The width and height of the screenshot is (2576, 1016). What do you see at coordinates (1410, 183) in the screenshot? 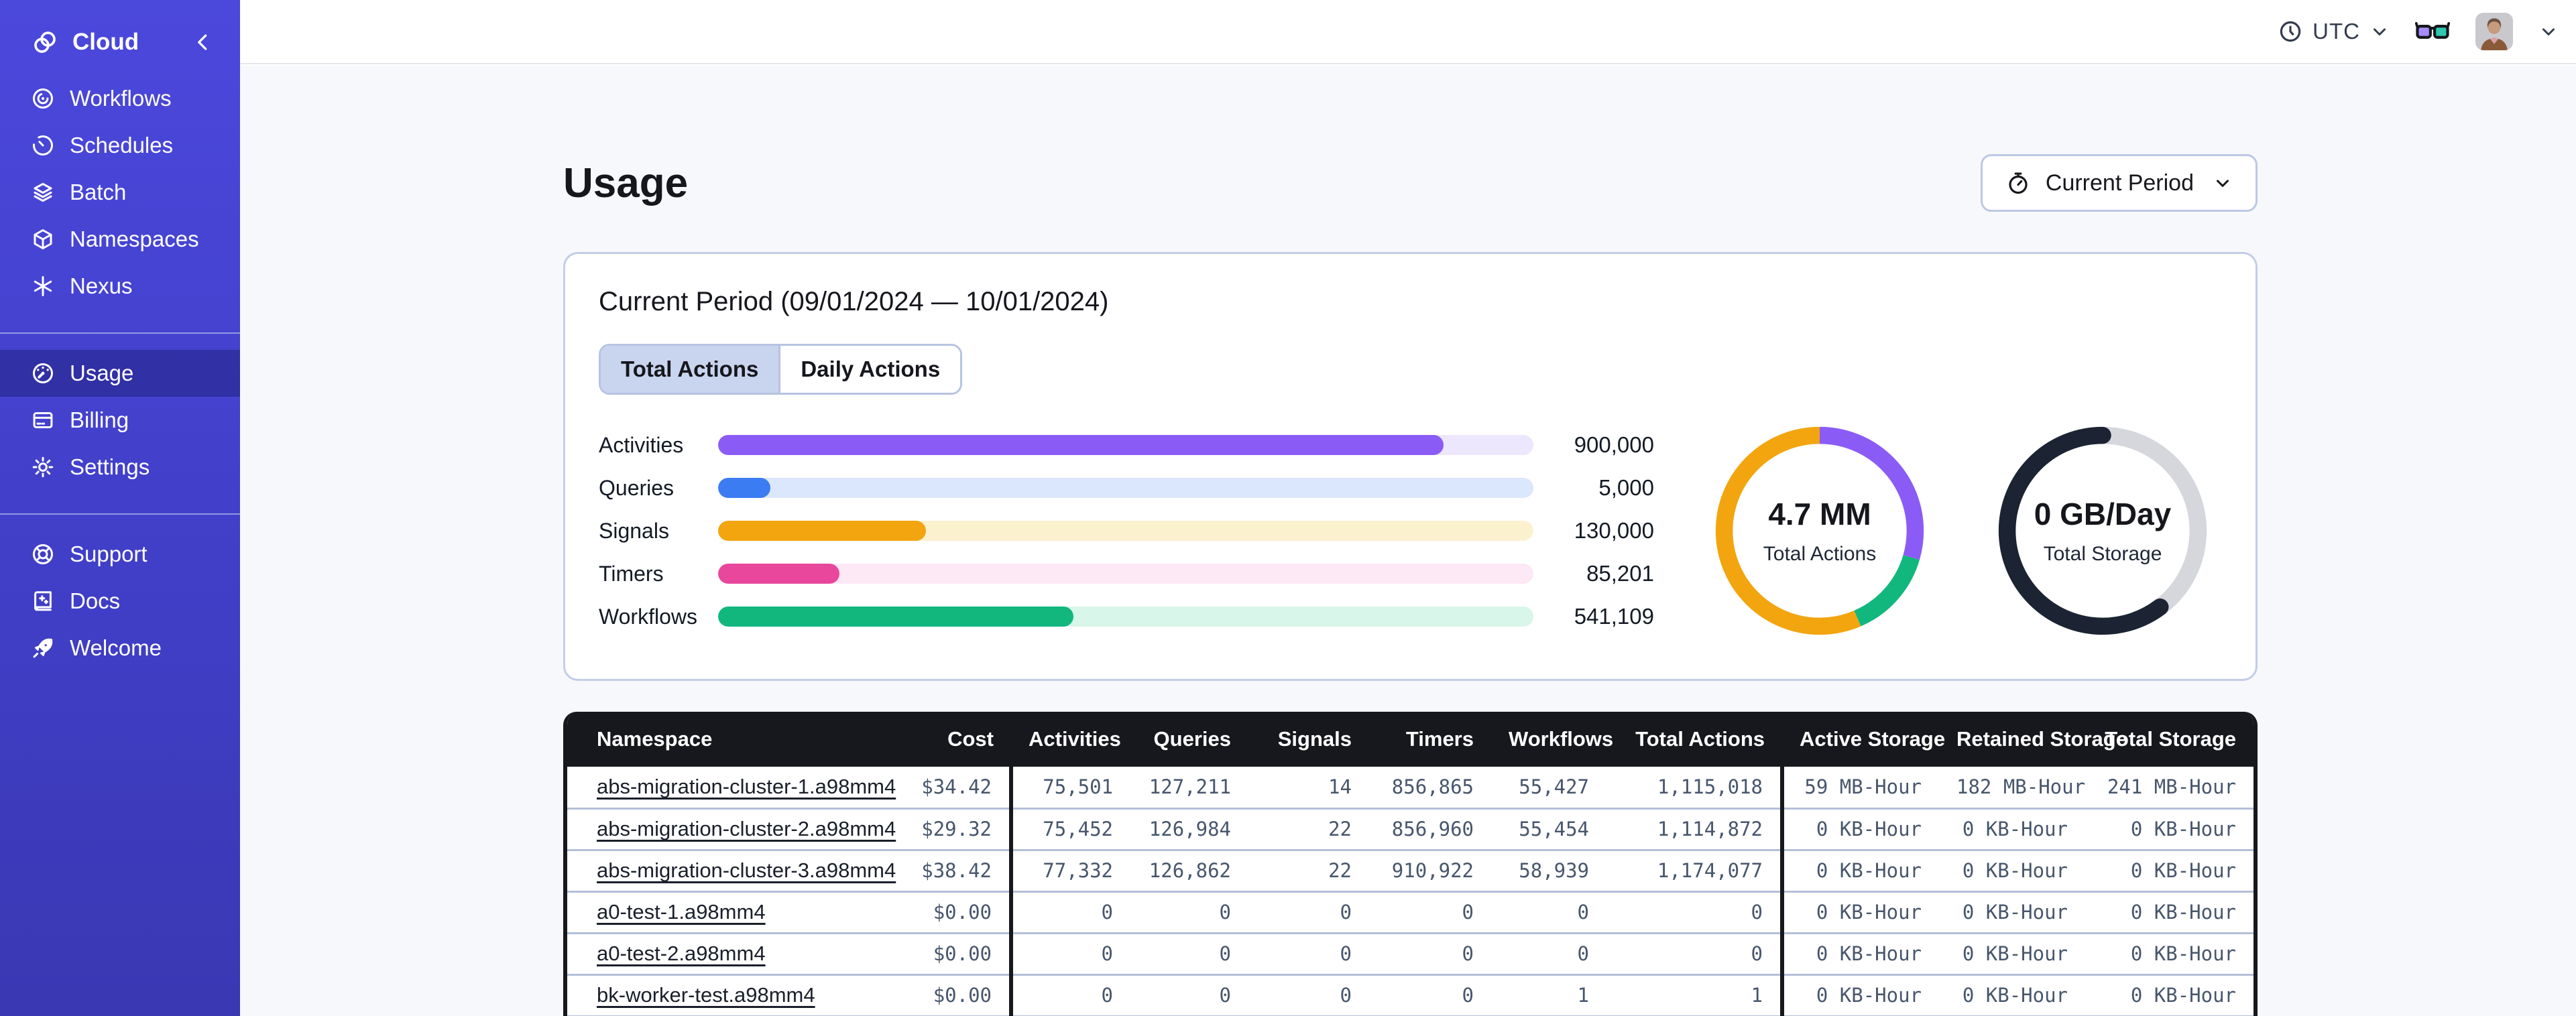
I see `page-header: Usage Current Period` at bounding box center [1410, 183].